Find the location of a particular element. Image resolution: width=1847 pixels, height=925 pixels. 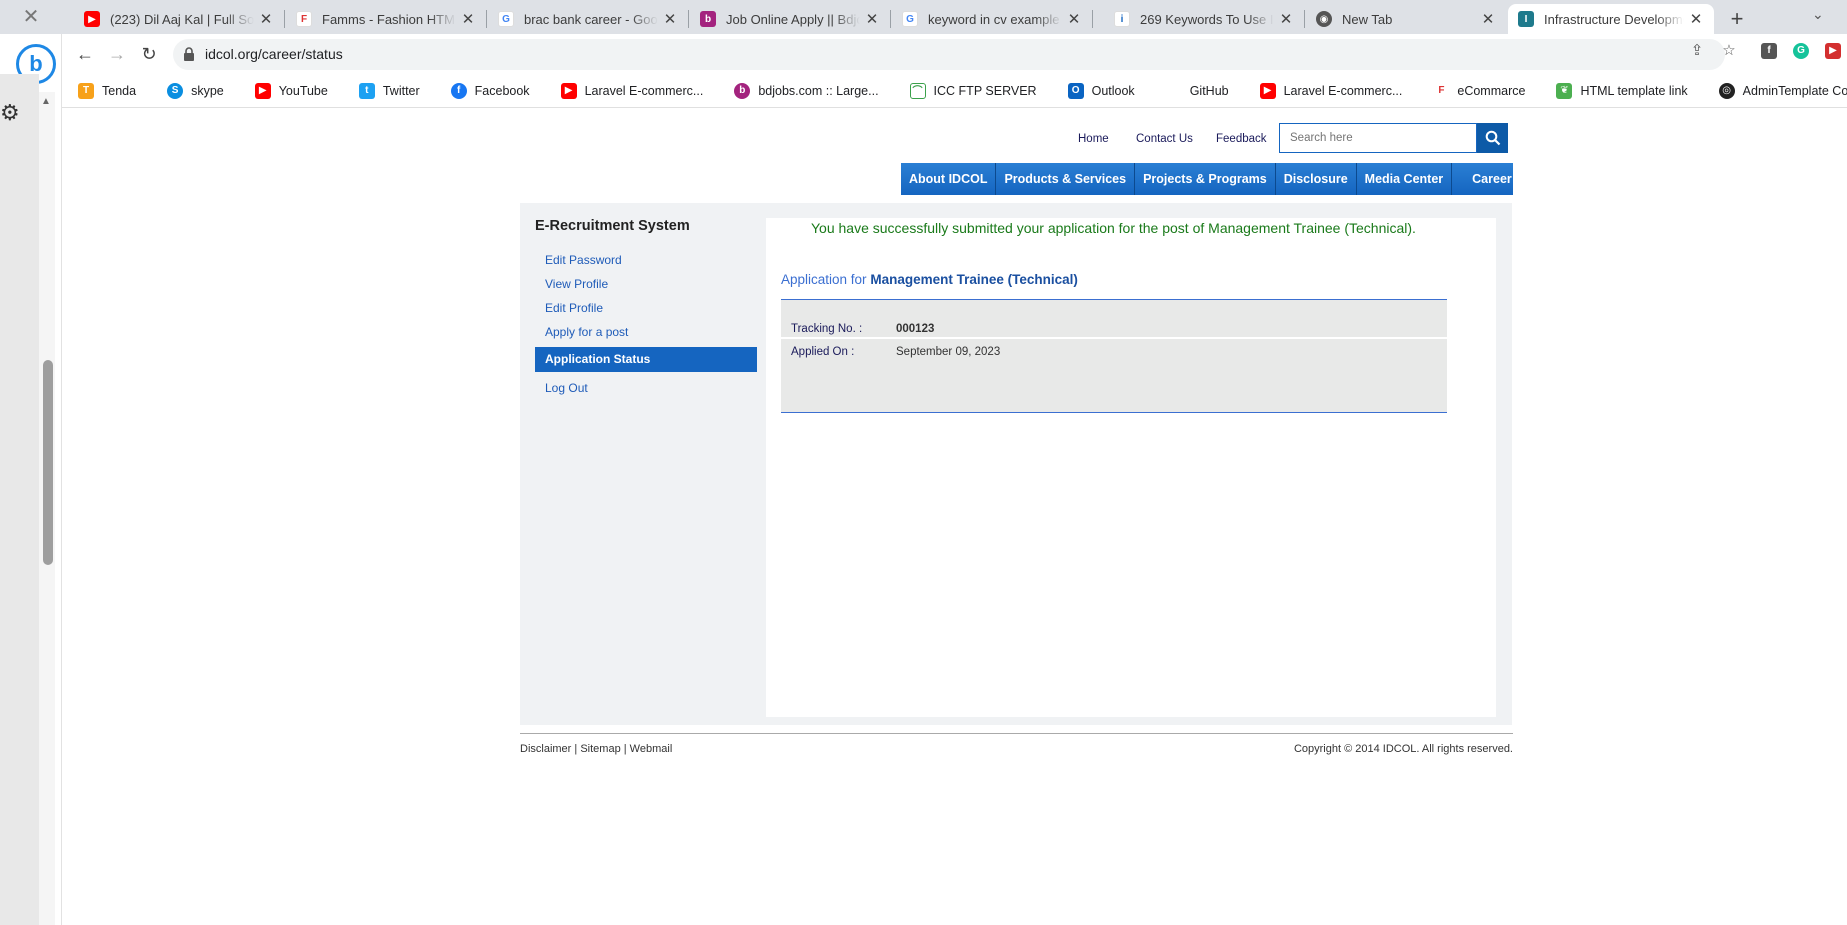

bookmark-youtube: ▶ YouTube is located at coordinates (291, 90).